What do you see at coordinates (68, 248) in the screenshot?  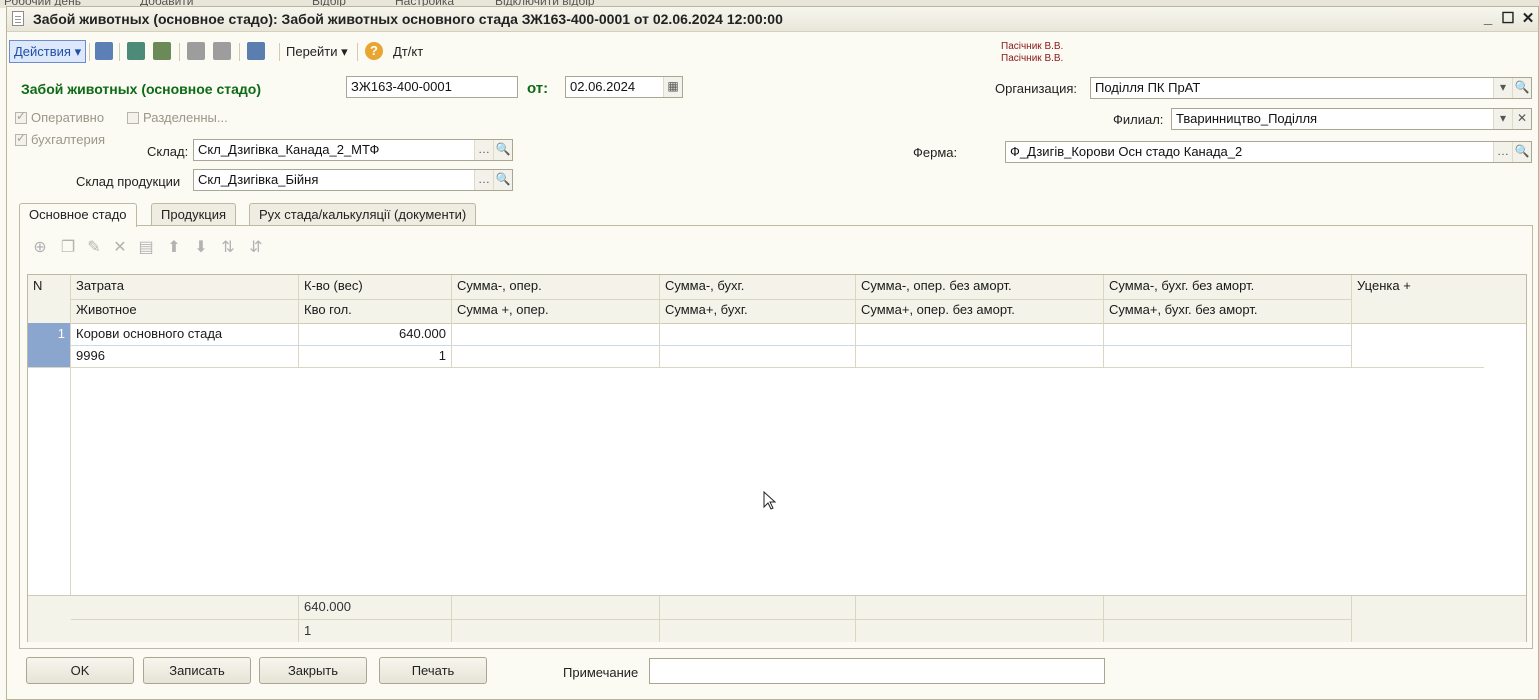 I see `copy-row-icon: ❐` at bounding box center [68, 248].